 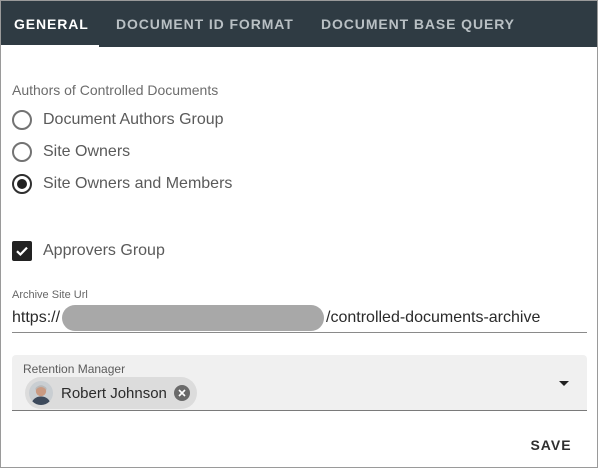 I want to click on approvers-group-checkbox, so click(x=22, y=251).